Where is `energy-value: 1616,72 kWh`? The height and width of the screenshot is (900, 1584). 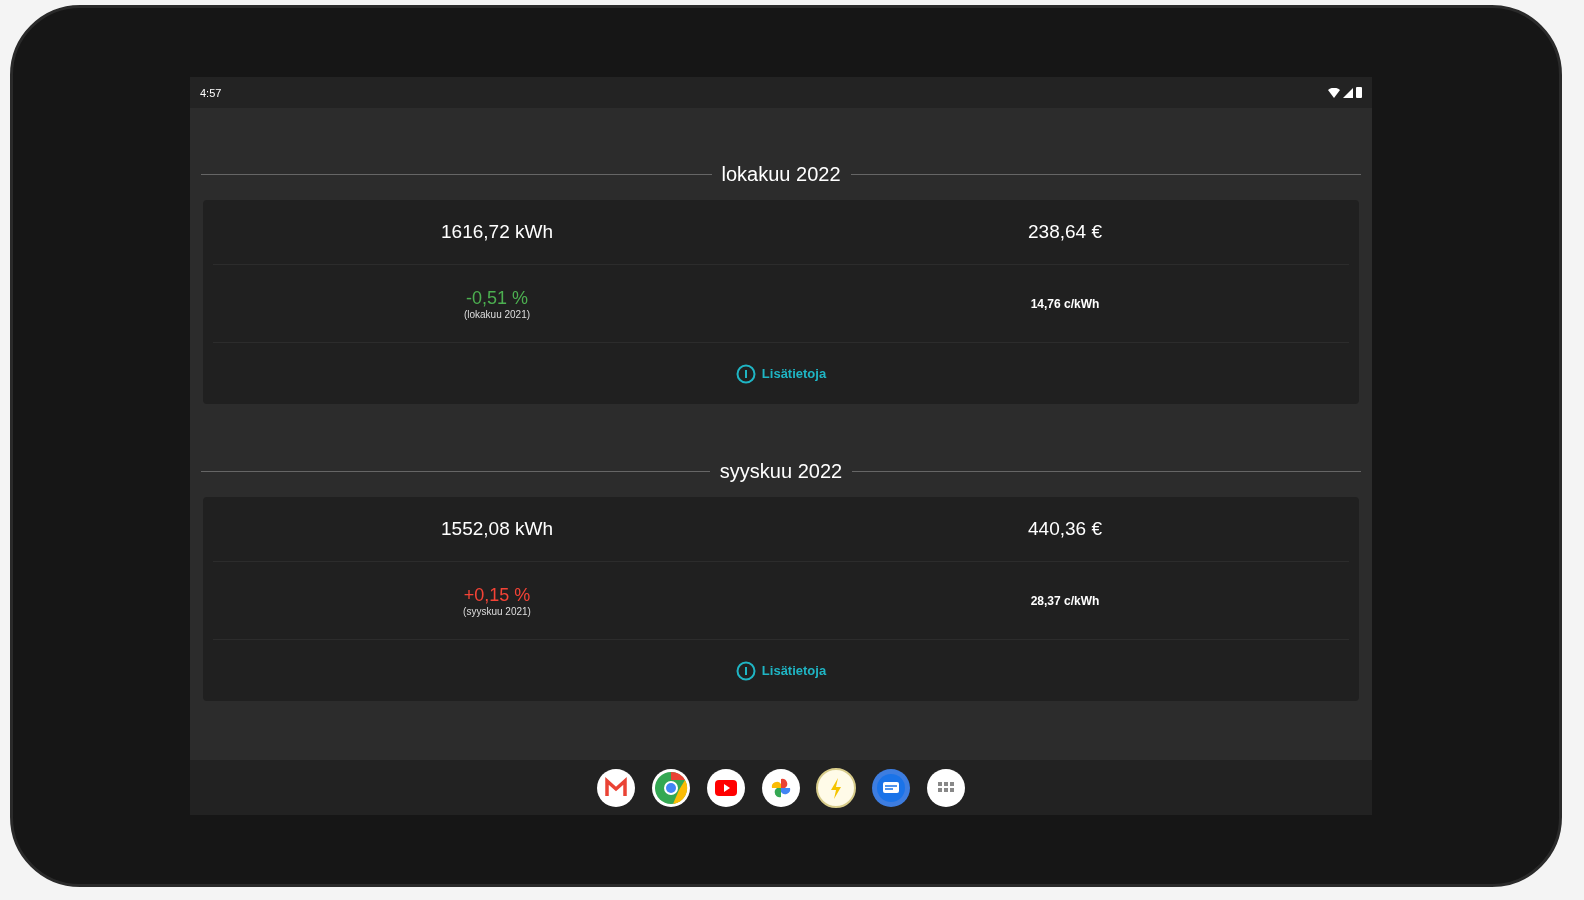 energy-value: 1616,72 kWh is located at coordinates (497, 232).